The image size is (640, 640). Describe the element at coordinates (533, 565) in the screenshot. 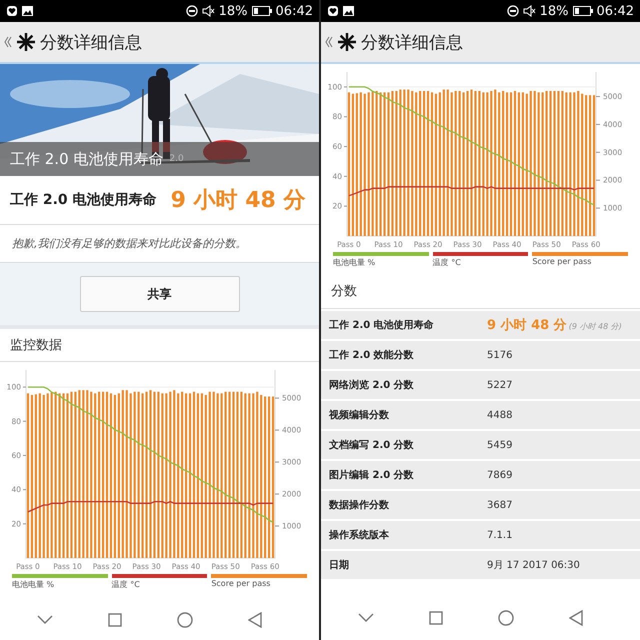

I see `score-value: 9月 17 2017 06:30` at that location.